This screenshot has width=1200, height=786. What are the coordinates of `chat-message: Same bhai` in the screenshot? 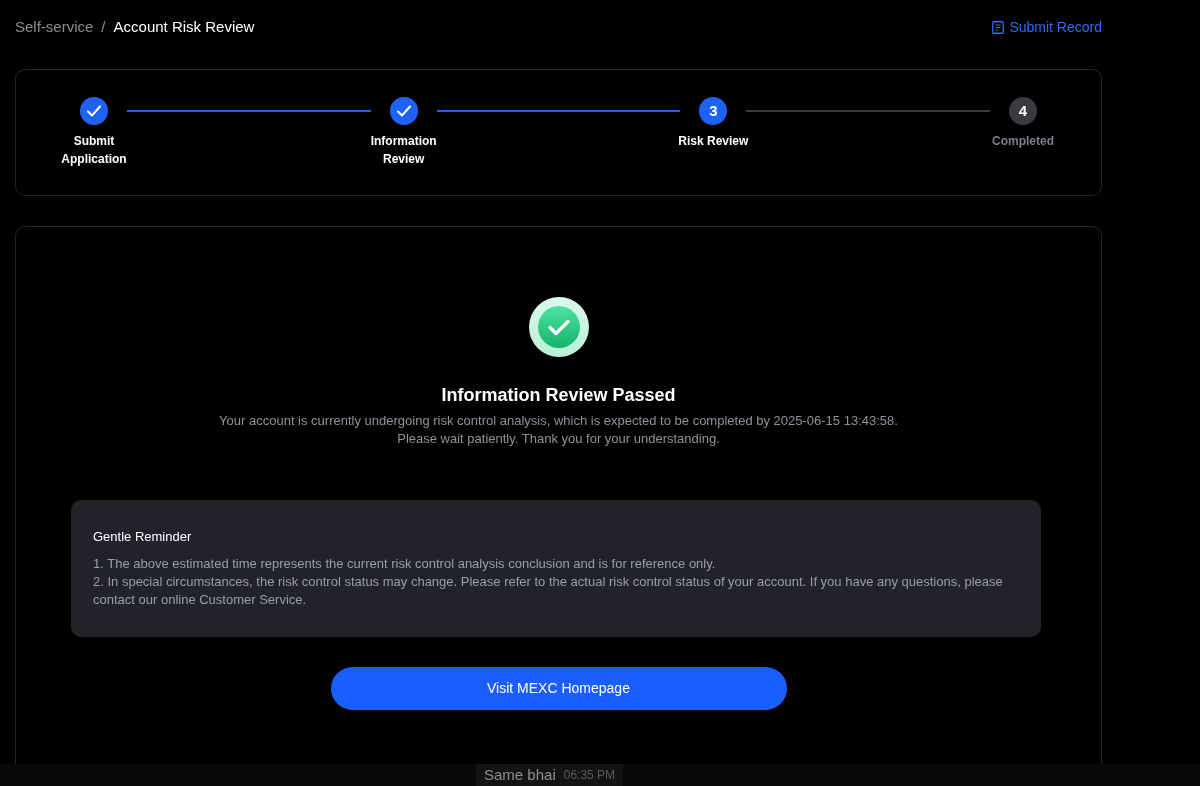 It's located at (520, 775).